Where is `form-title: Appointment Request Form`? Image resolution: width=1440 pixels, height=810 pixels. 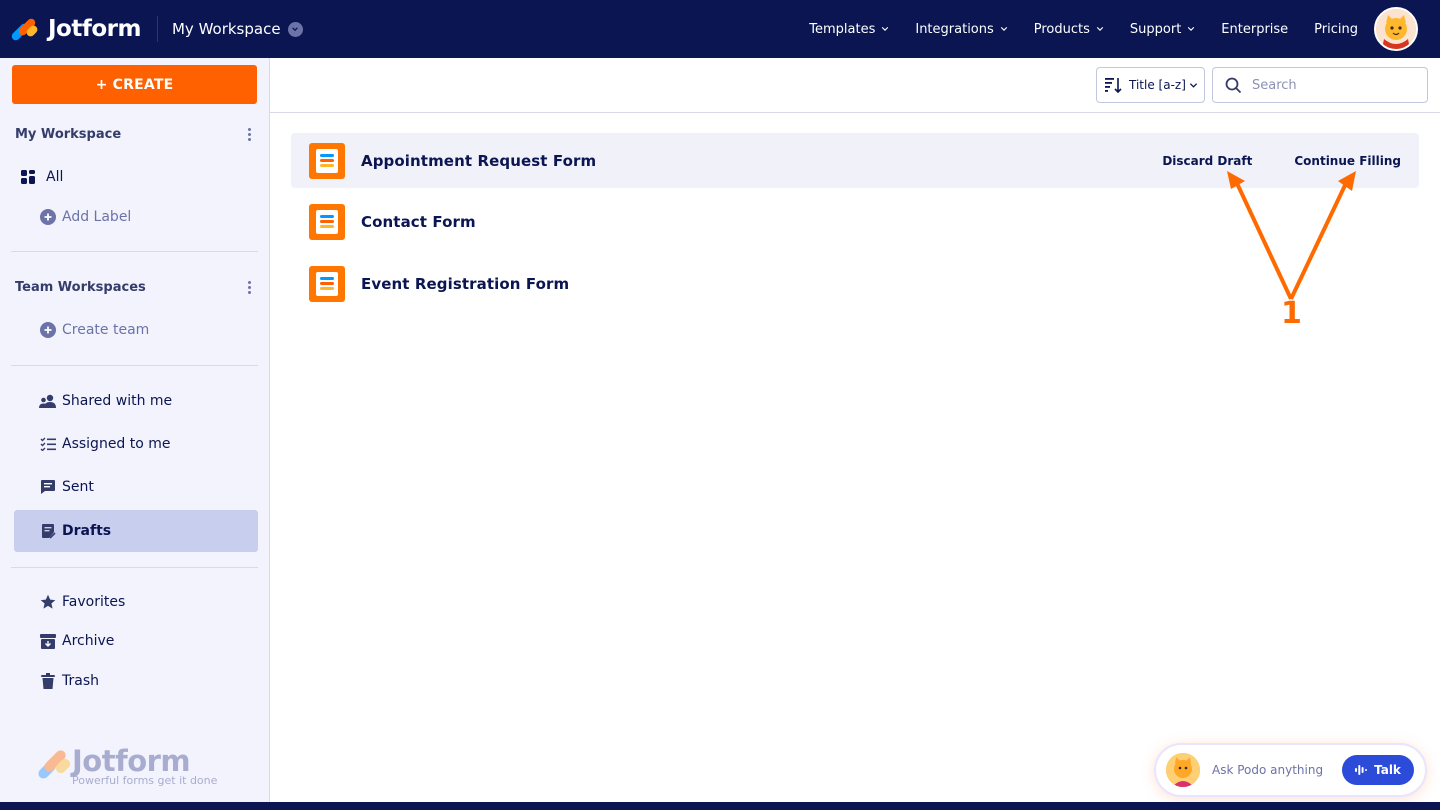
form-title: Appointment Request Form is located at coordinates (478, 161).